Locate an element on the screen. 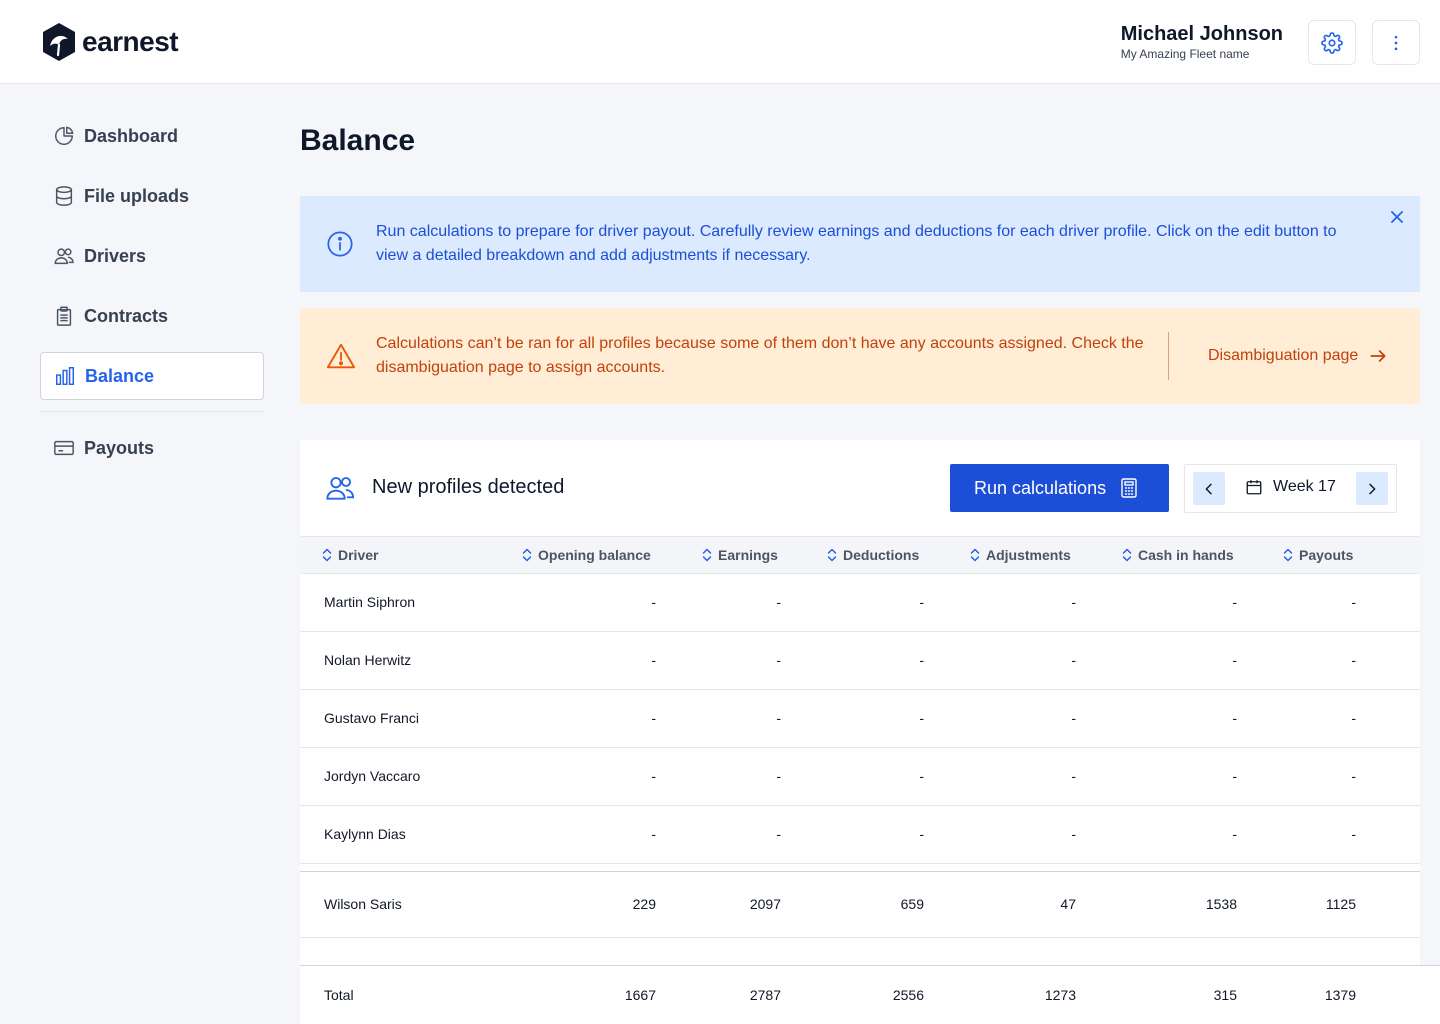  brand-logo: earnest is located at coordinates (109, 42).